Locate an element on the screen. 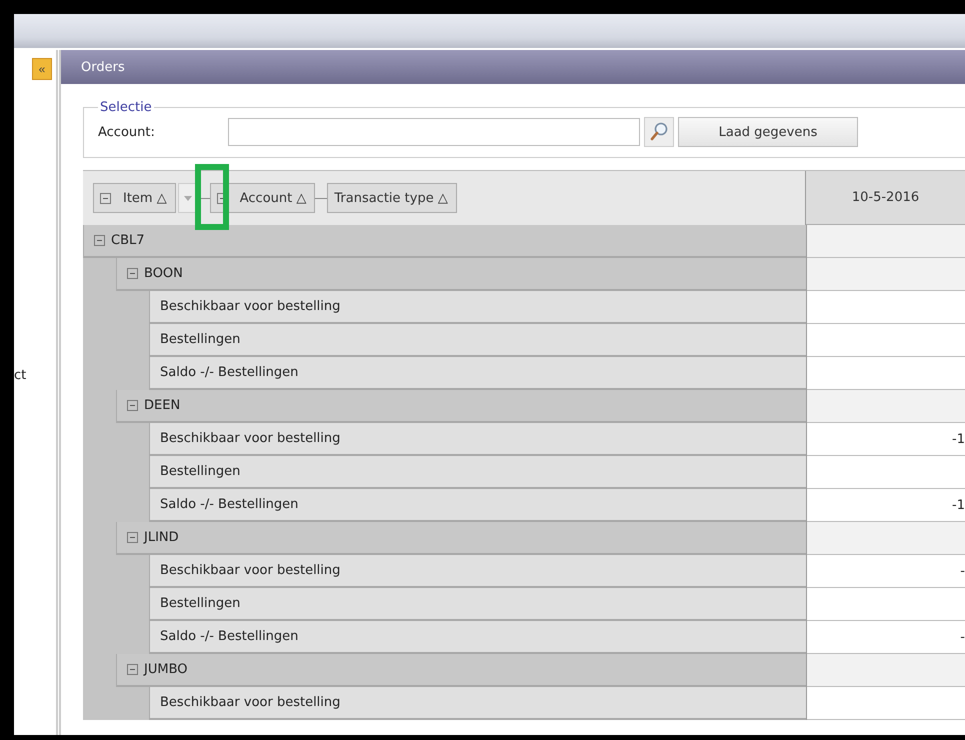  search-icon is located at coordinates (659, 132).